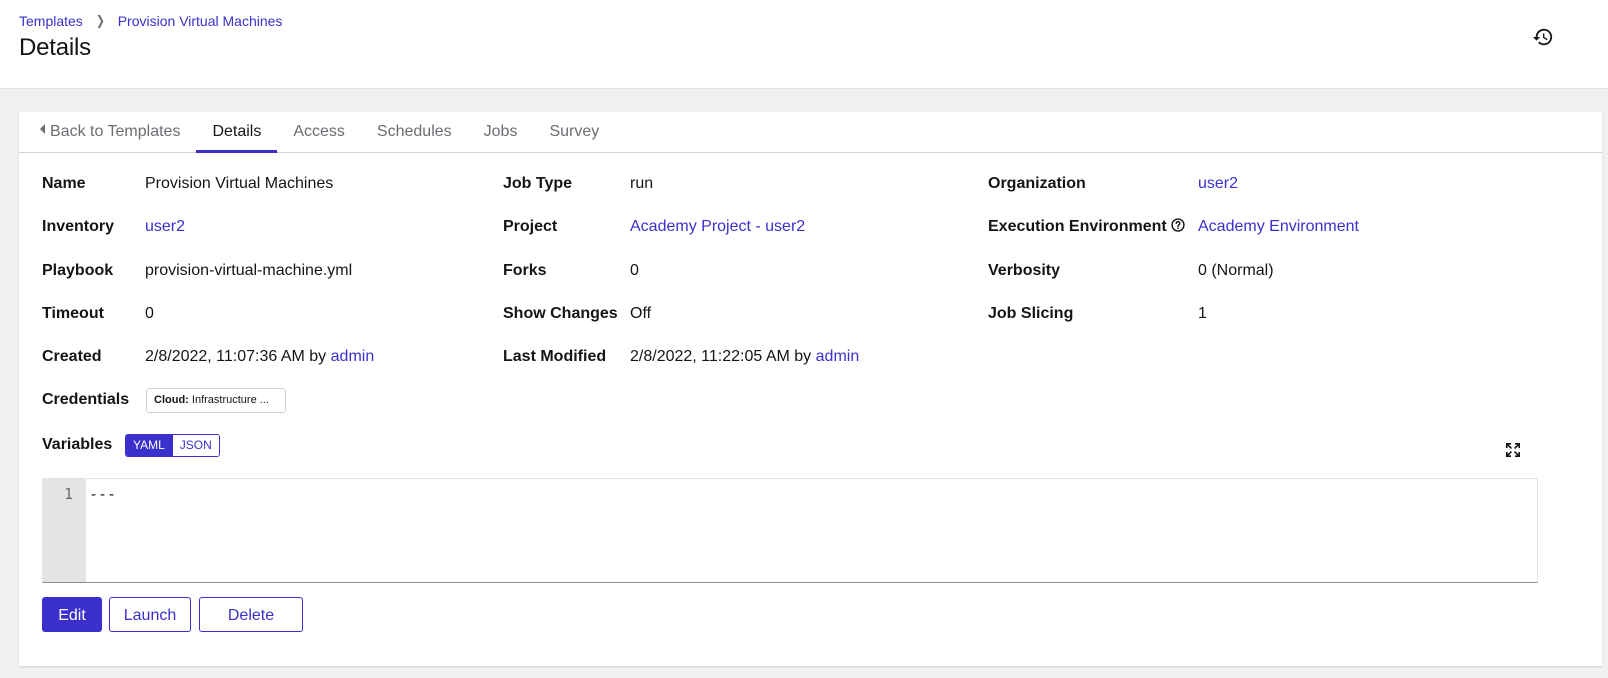 This screenshot has height=678, width=1608. Describe the element at coordinates (165, 227) in the screenshot. I see `inventory-link: user2` at that location.